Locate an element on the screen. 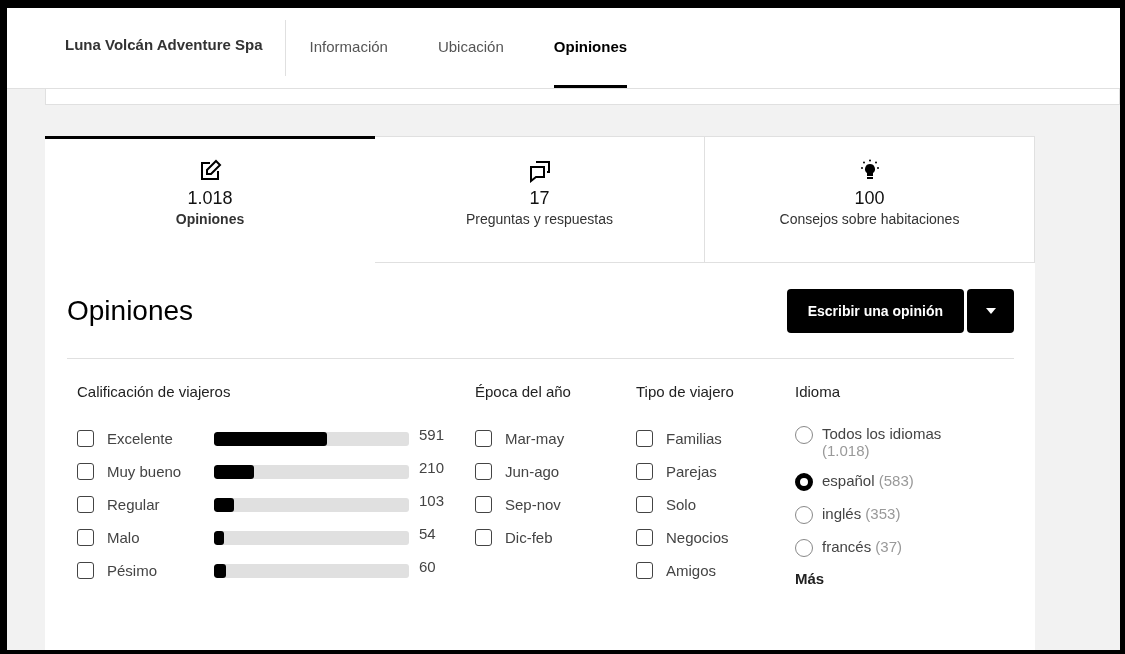 This screenshot has width=1125, height=654. option-label: Todos los idiomas (1.018) is located at coordinates (882, 442).